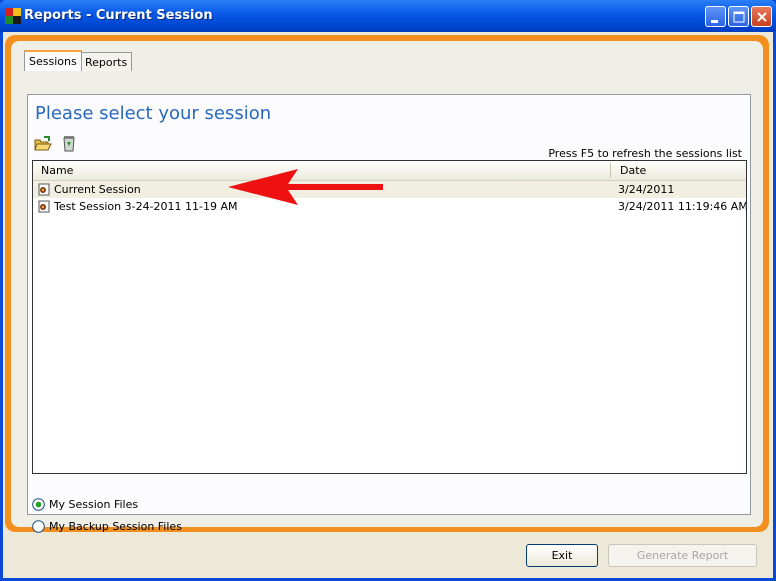 The image size is (776, 581). I want to click on maximize-button, so click(738, 16).